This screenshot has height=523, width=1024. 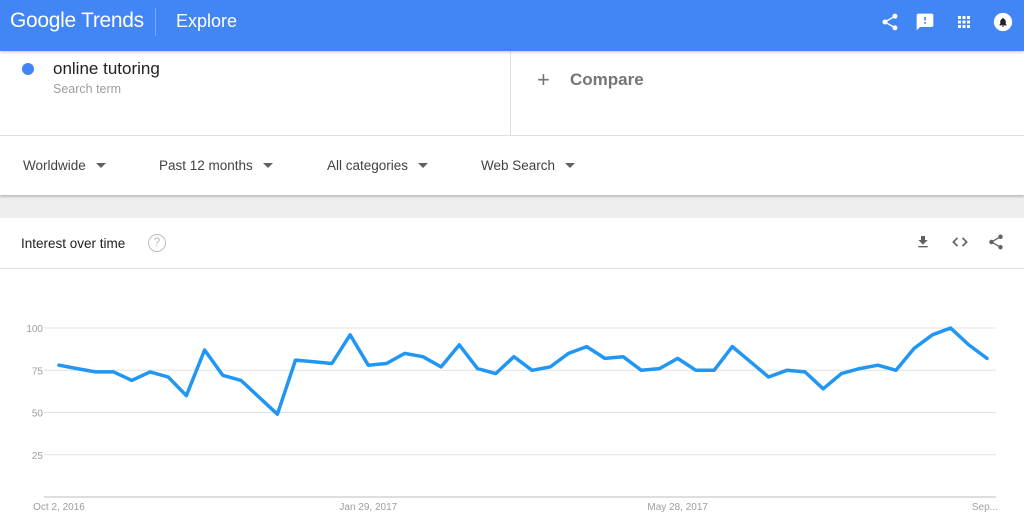 I want to click on feedback-icon, so click(x=925, y=22).